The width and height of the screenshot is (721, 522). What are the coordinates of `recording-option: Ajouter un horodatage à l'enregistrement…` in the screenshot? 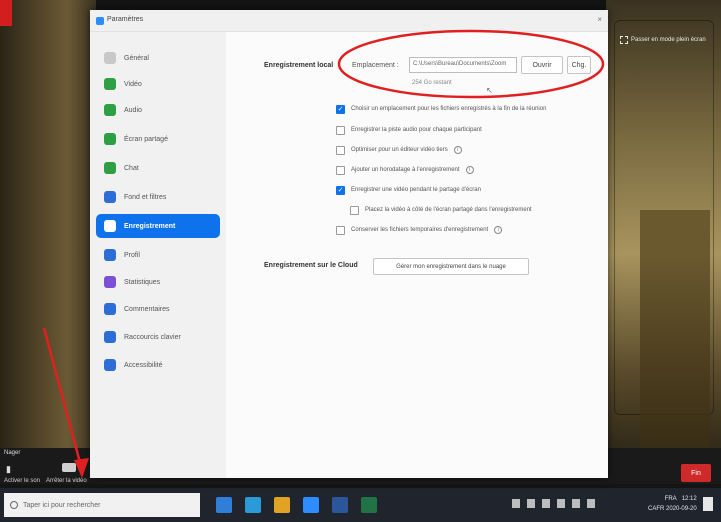 It's located at (405, 170).